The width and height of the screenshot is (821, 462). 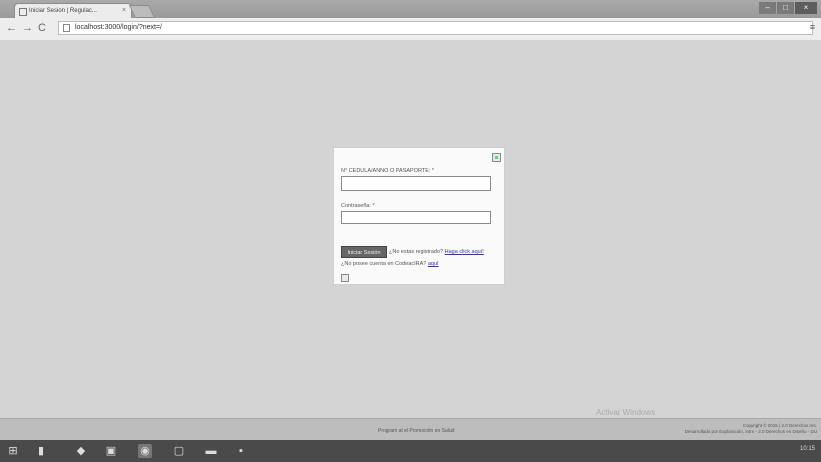 I want to click on username-label: N° CEDULA/ANNO O PASAPORTE: *, so click(x=388, y=171).